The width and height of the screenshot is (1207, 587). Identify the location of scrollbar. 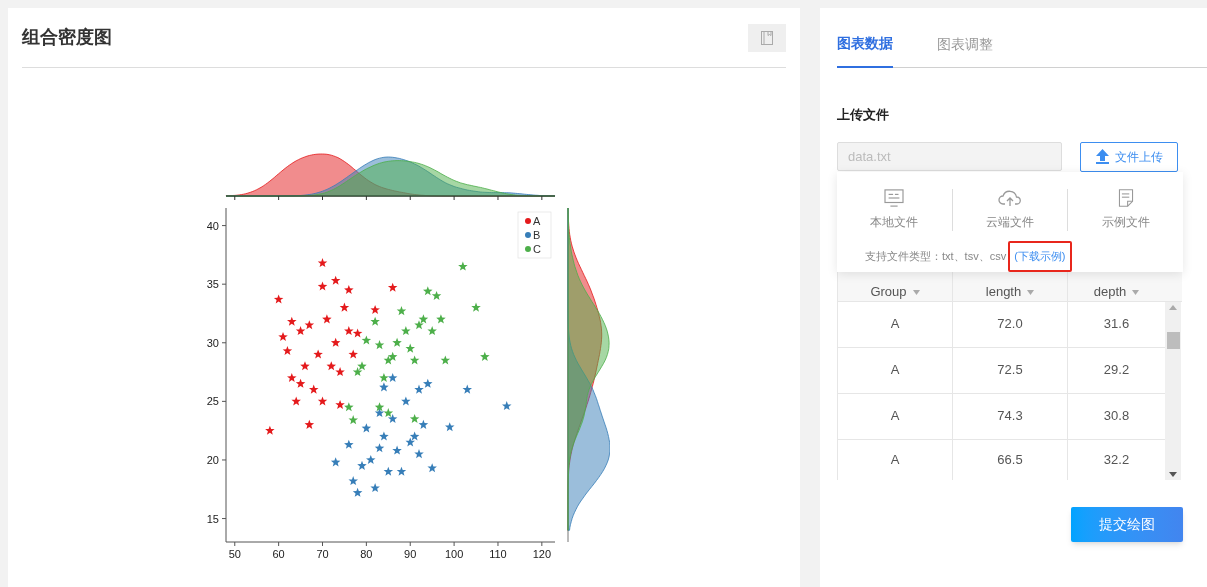
(1173, 390).